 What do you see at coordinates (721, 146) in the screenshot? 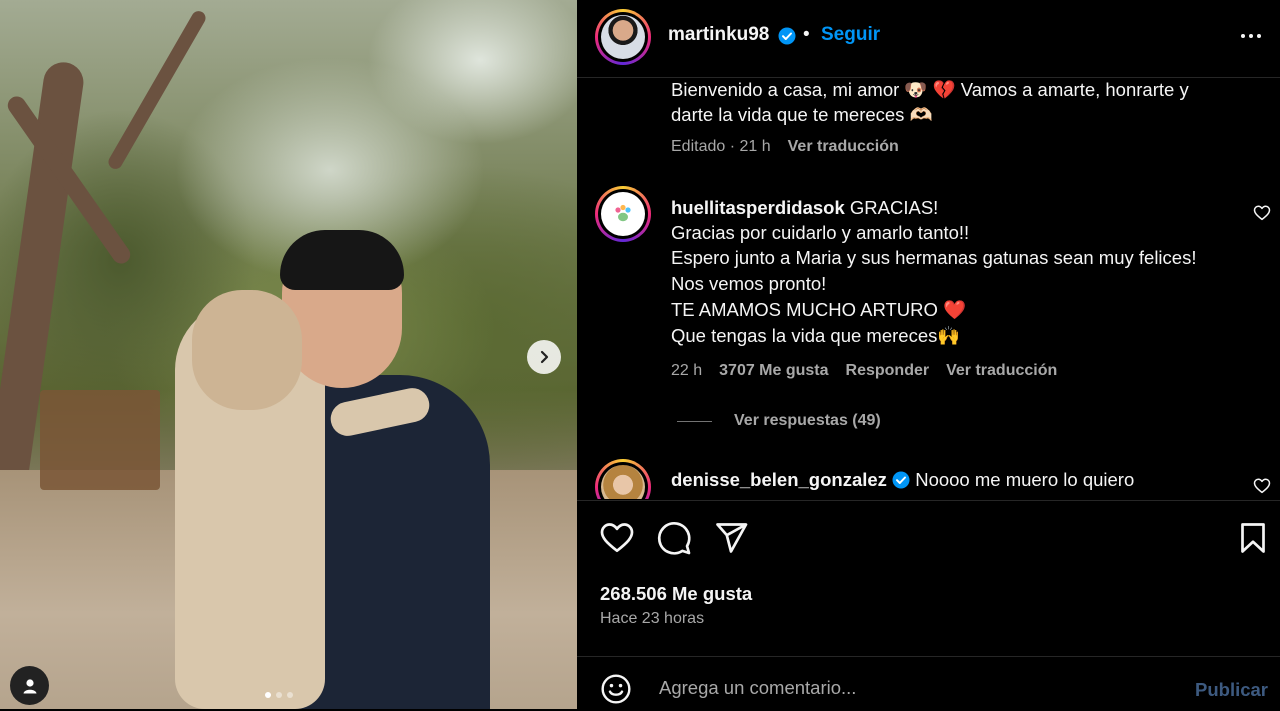
I see `caption-edited-time: Editado · 21 h` at bounding box center [721, 146].